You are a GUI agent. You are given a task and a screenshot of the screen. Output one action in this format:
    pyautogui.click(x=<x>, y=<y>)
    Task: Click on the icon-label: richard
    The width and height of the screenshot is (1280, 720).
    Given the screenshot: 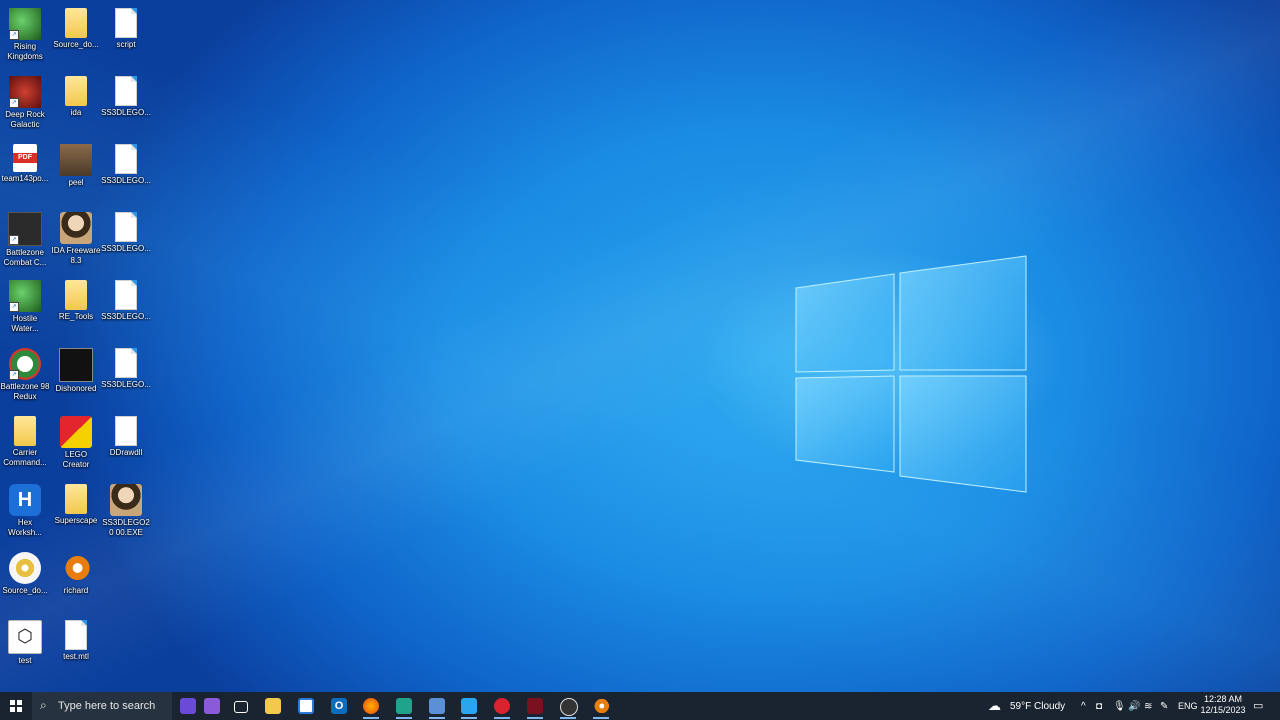 What is the action you would take?
    pyautogui.click(x=76, y=590)
    